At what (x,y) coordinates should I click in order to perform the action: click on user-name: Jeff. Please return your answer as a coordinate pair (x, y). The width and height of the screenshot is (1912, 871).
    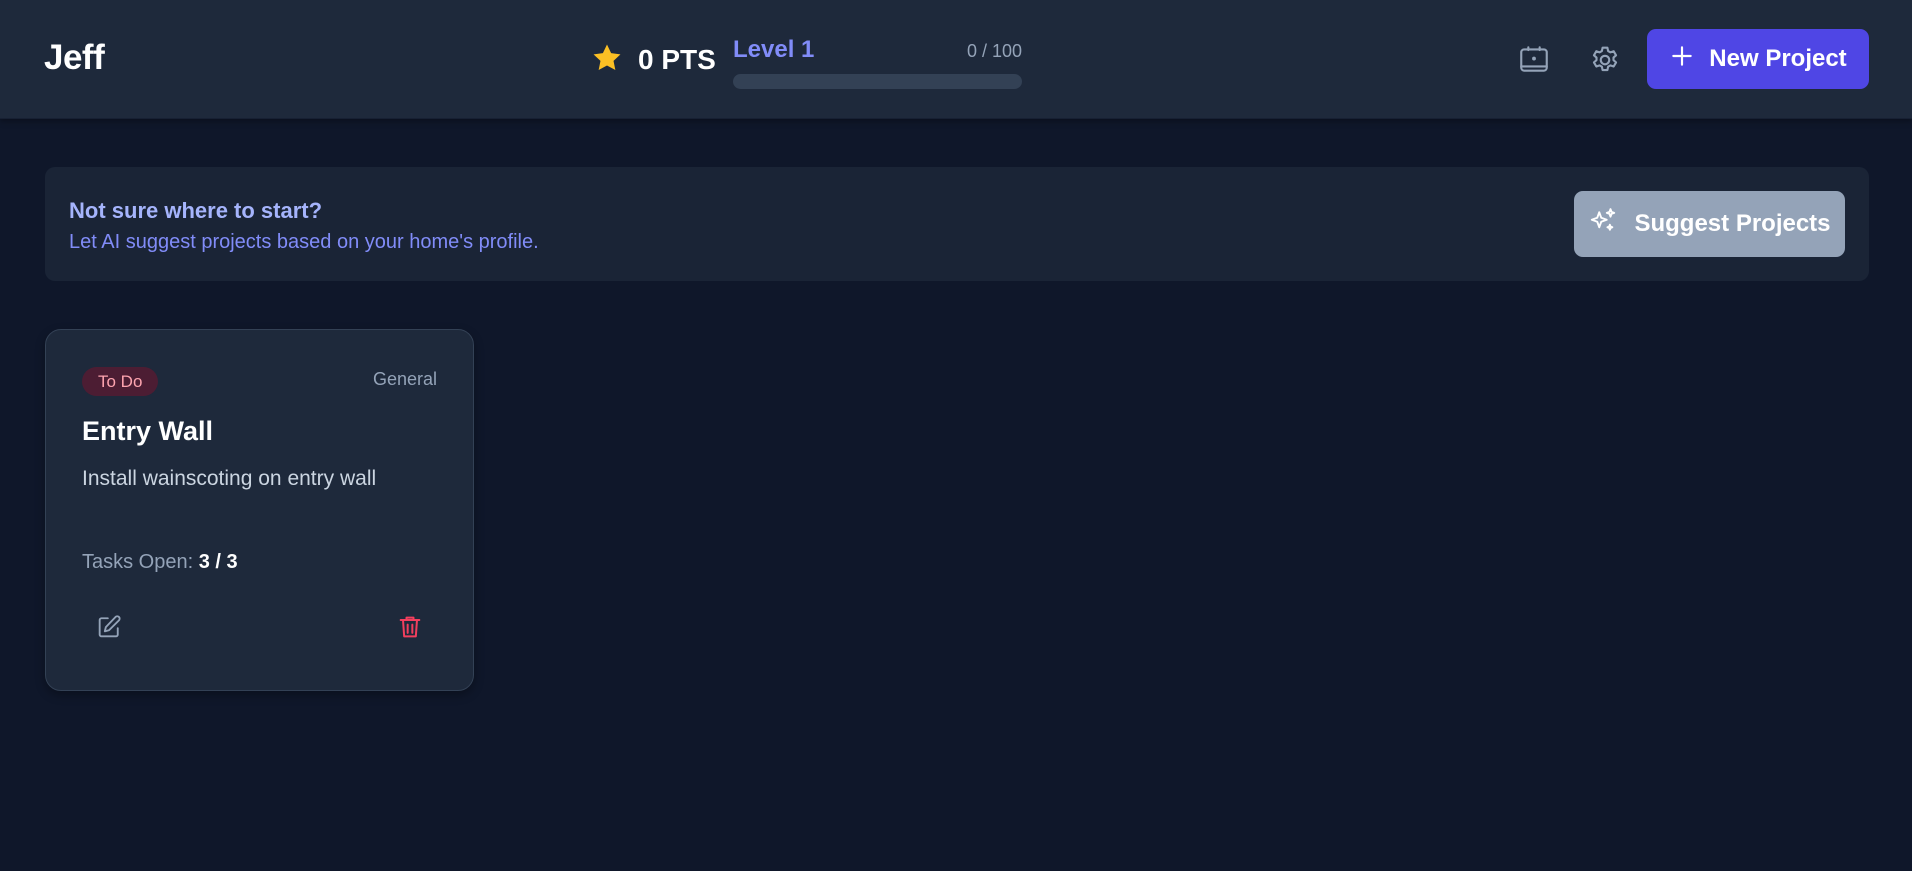
    Looking at the image, I should click on (74, 57).